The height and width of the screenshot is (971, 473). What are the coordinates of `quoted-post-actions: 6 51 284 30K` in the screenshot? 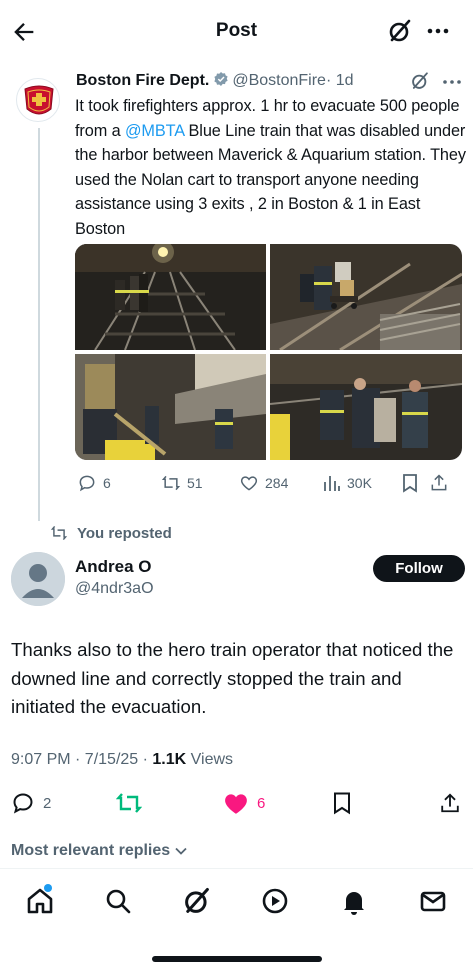 It's located at (271, 483).